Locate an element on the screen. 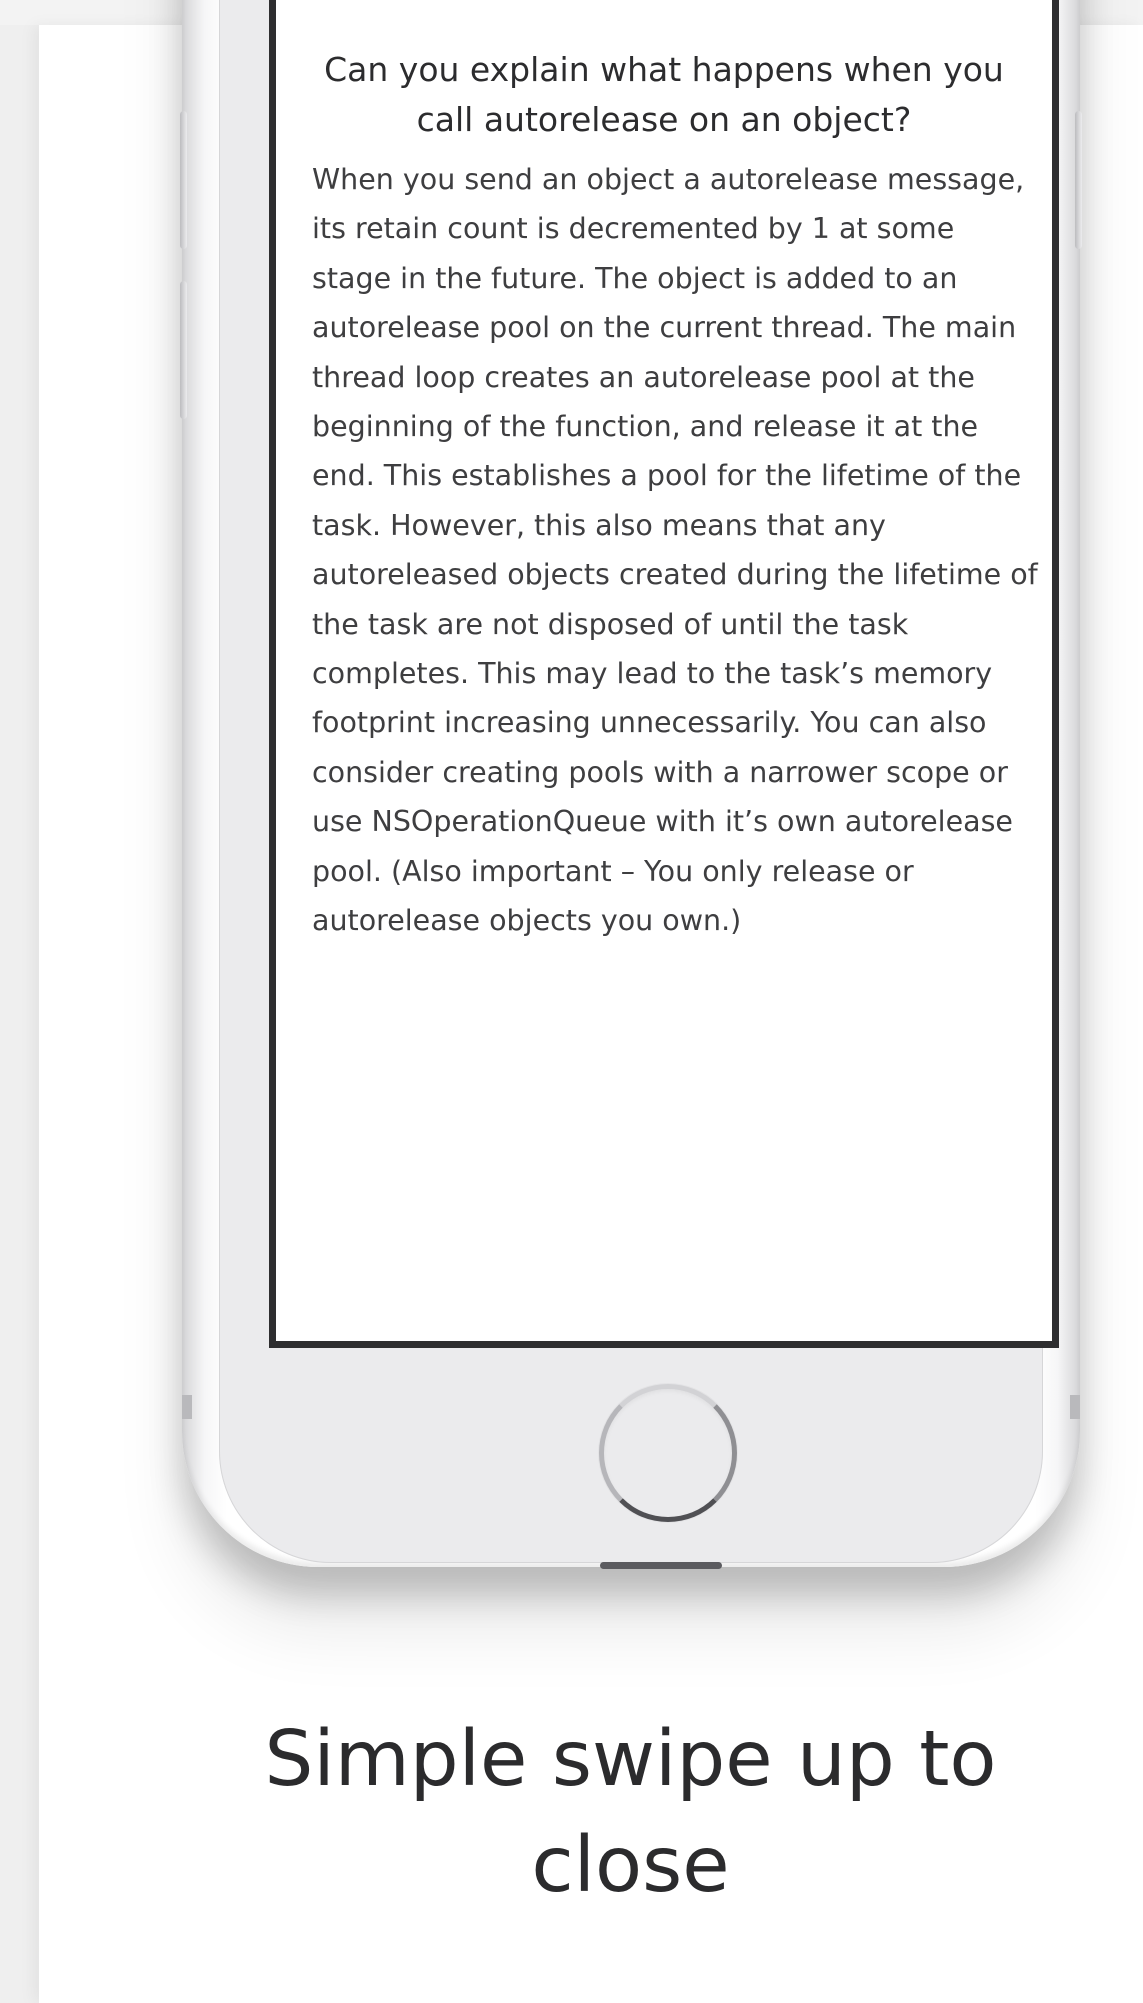  volume-up-button is located at coordinates (183, 180).